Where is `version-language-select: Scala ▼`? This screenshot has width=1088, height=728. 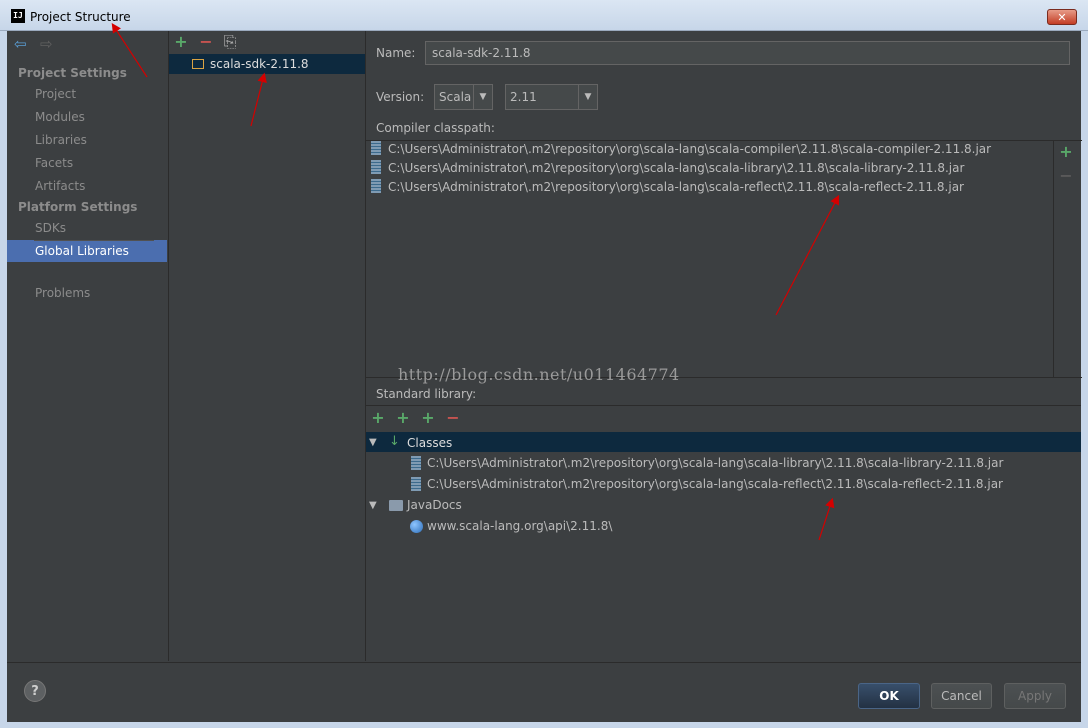
version-language-select: Scala ▼ is located at coordinates (463, 97).